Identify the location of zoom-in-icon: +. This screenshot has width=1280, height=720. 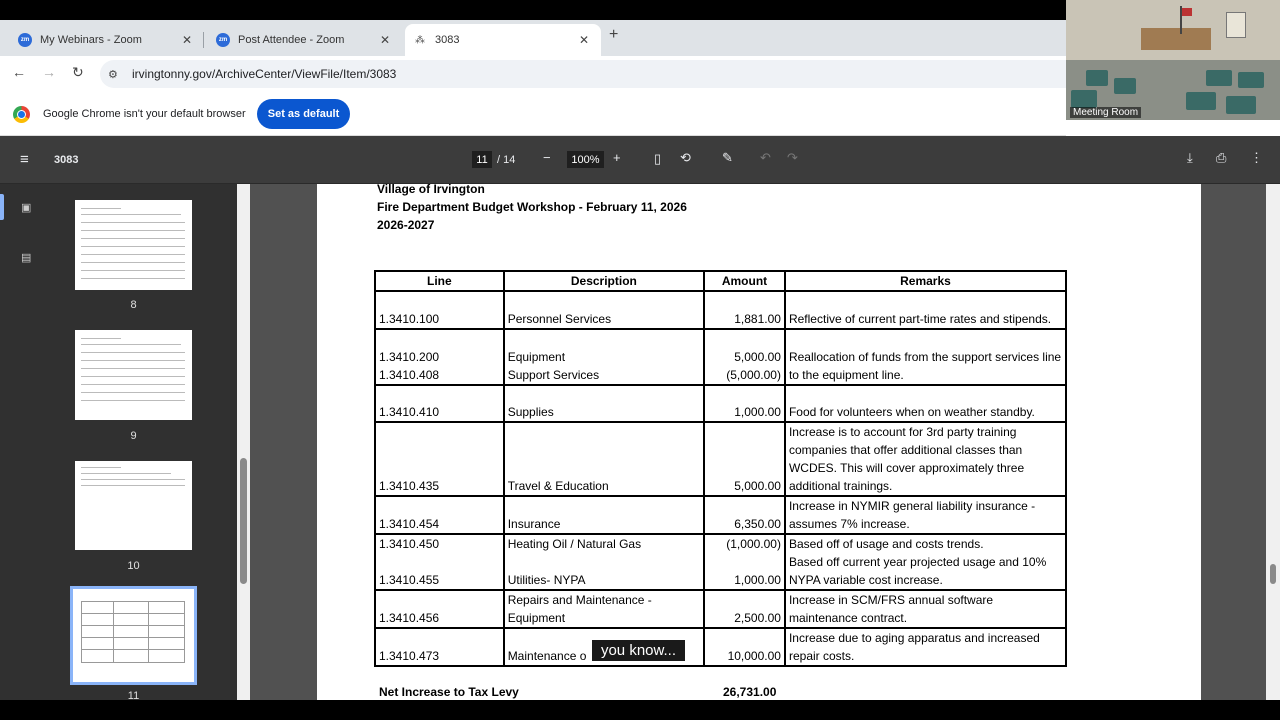
(617, 157).